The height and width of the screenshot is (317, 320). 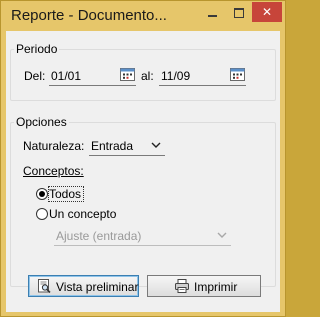 I want to click on print-button-label: Imprimir, so click(x=216, y=287).